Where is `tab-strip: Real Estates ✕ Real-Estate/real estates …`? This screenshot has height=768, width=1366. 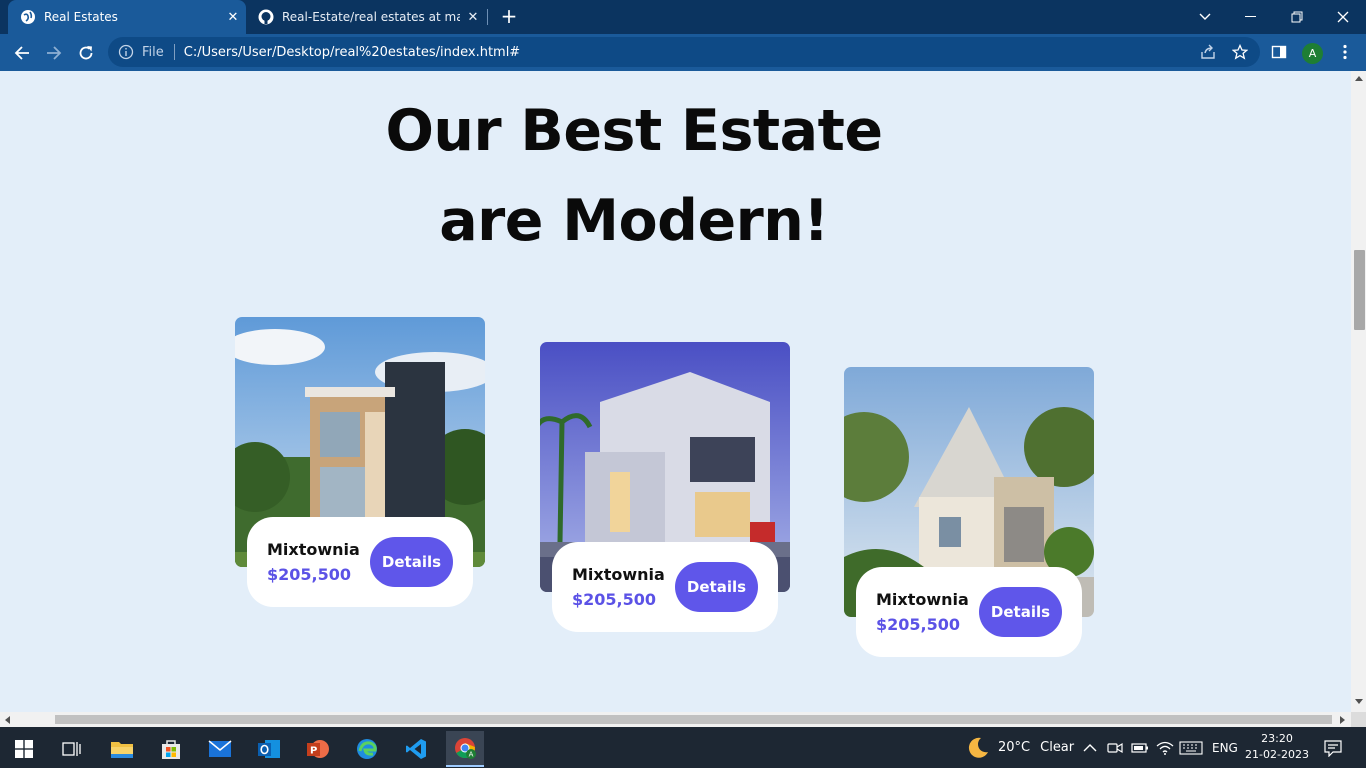
tab-strip: Real Estates ✕ Real-Estate/real estates … is located at coordinates (683, 17).